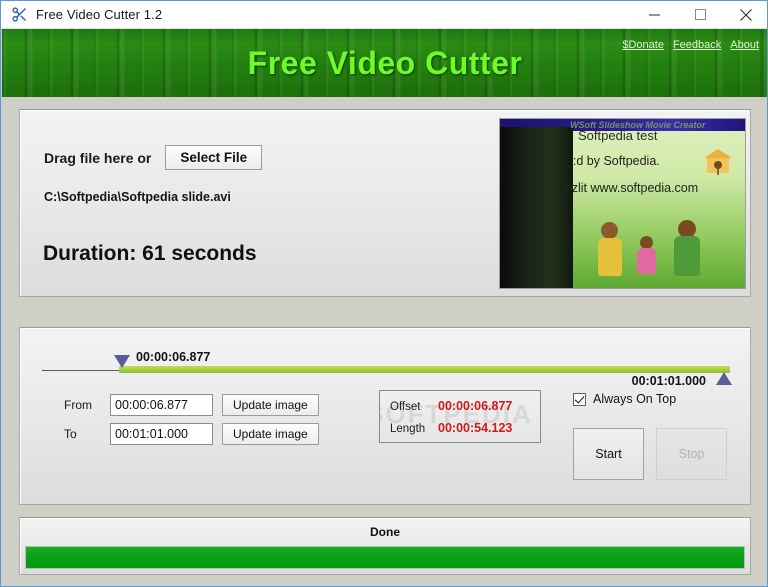 The width and height of the screenshot is (768, 587). I want to click on feedback-link: Feedback, so click(697, 45).